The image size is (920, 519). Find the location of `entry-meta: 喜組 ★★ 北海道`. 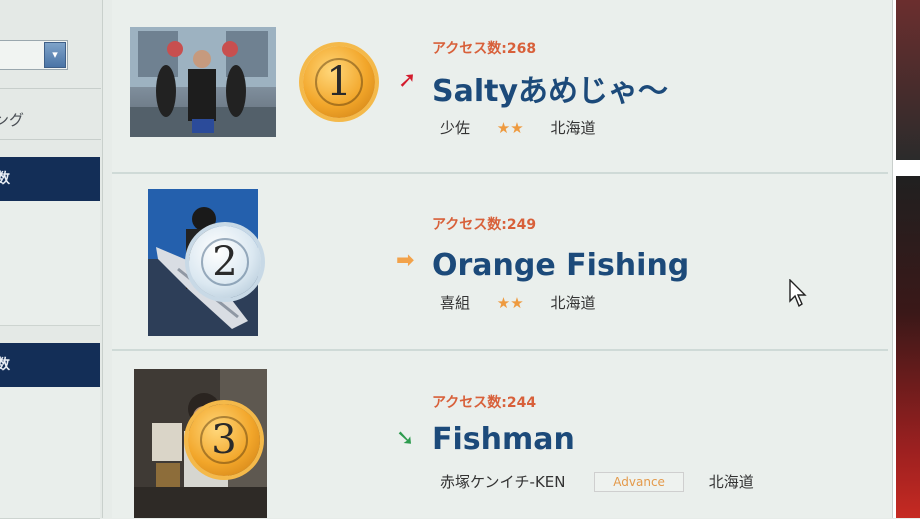

entry-meta: 喜組 ★★ 北海道 is located at coordinates (518, 302).